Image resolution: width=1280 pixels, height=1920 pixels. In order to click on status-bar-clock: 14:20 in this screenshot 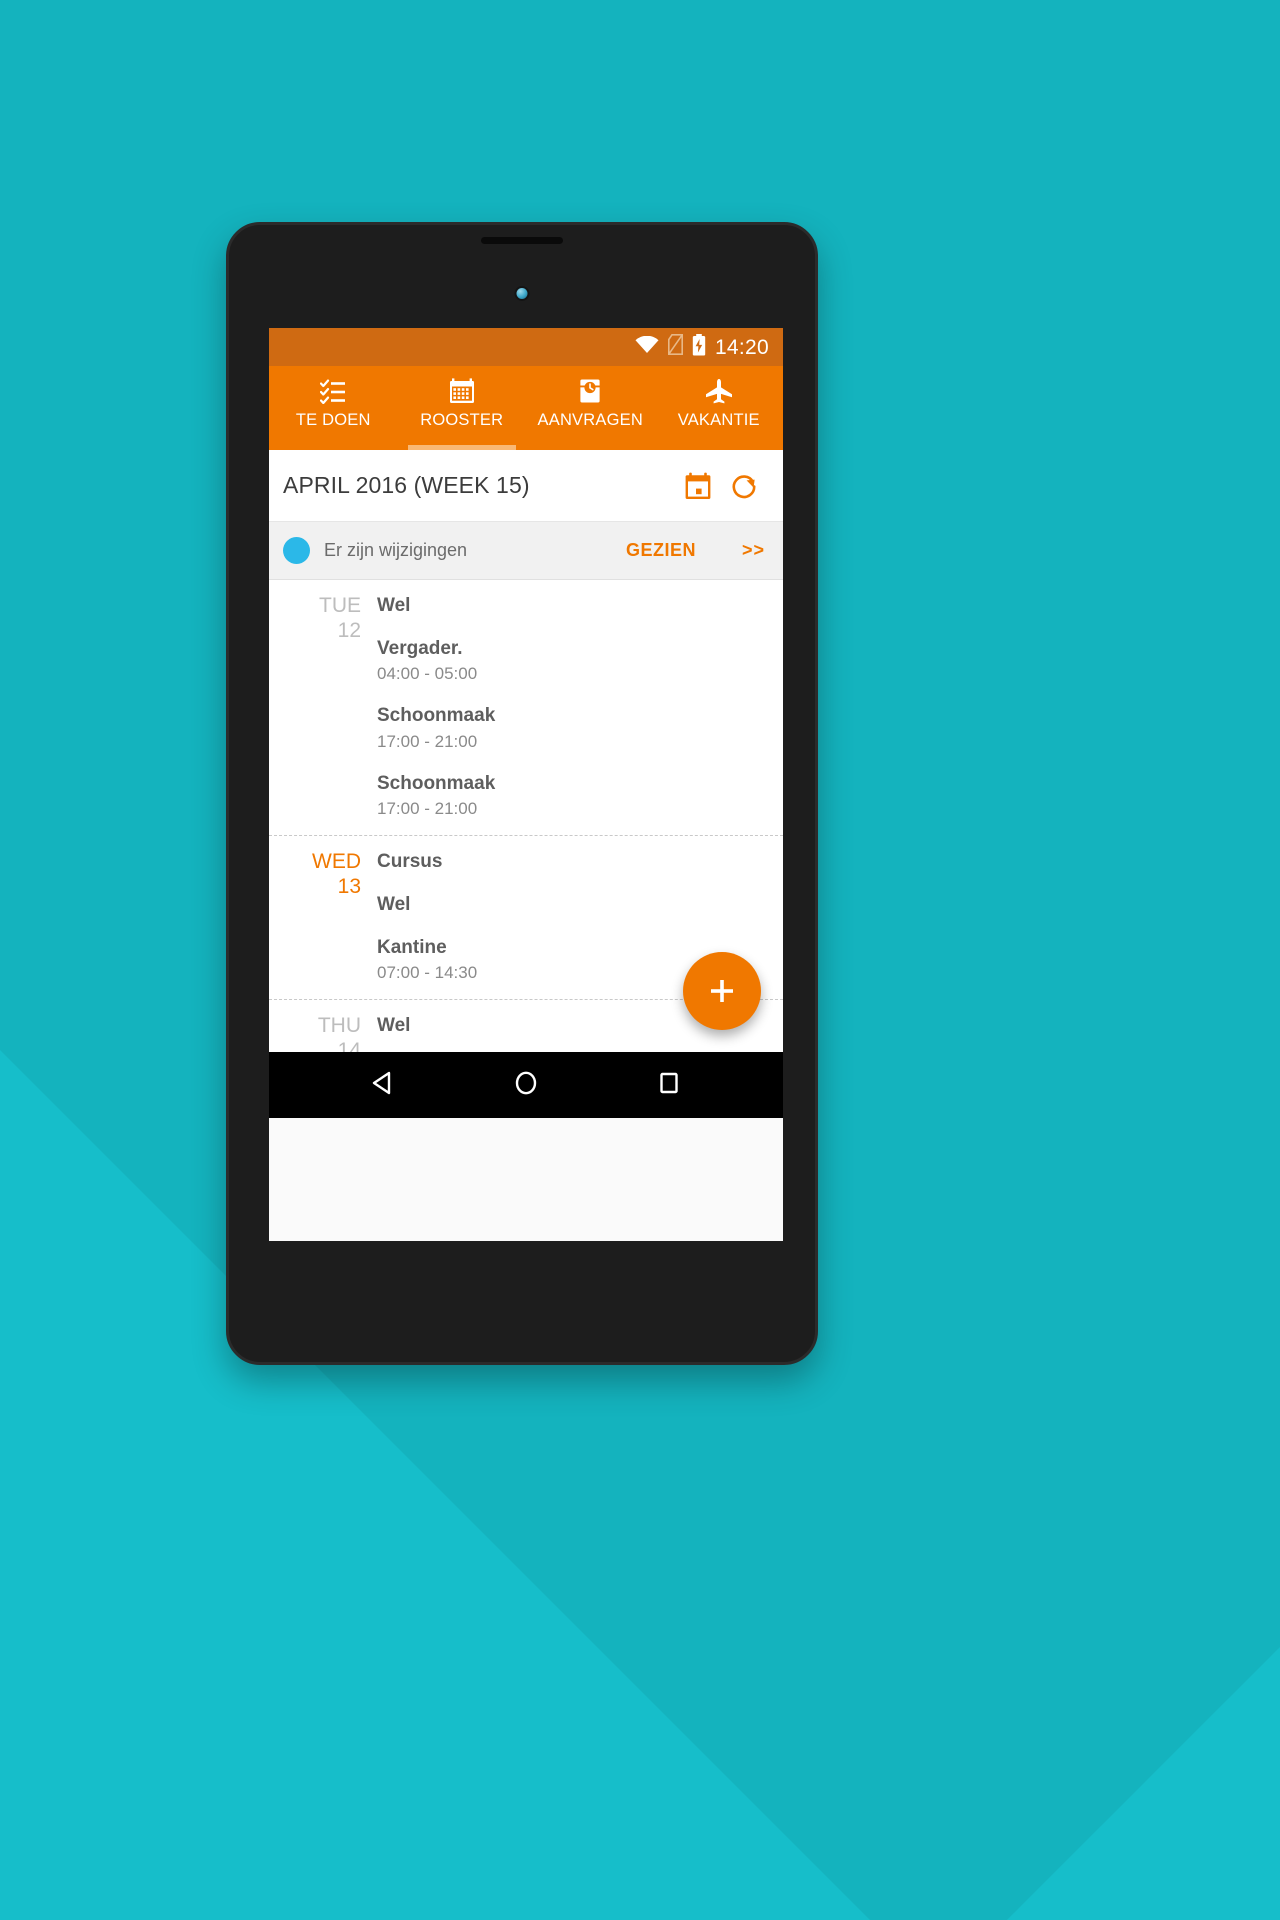, I will do `click(741, 347)`.